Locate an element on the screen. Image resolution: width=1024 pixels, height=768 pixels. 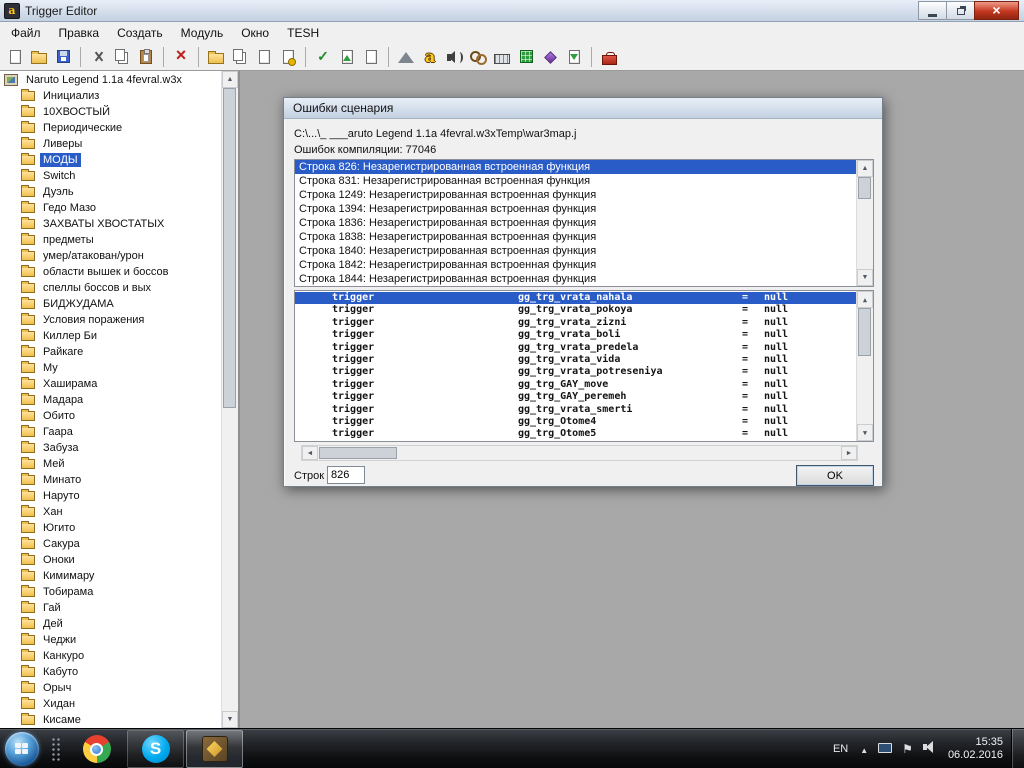
tree-item: Naruto Legend 1.1a 4fevral.w3x is located at coordinates (110, 80).